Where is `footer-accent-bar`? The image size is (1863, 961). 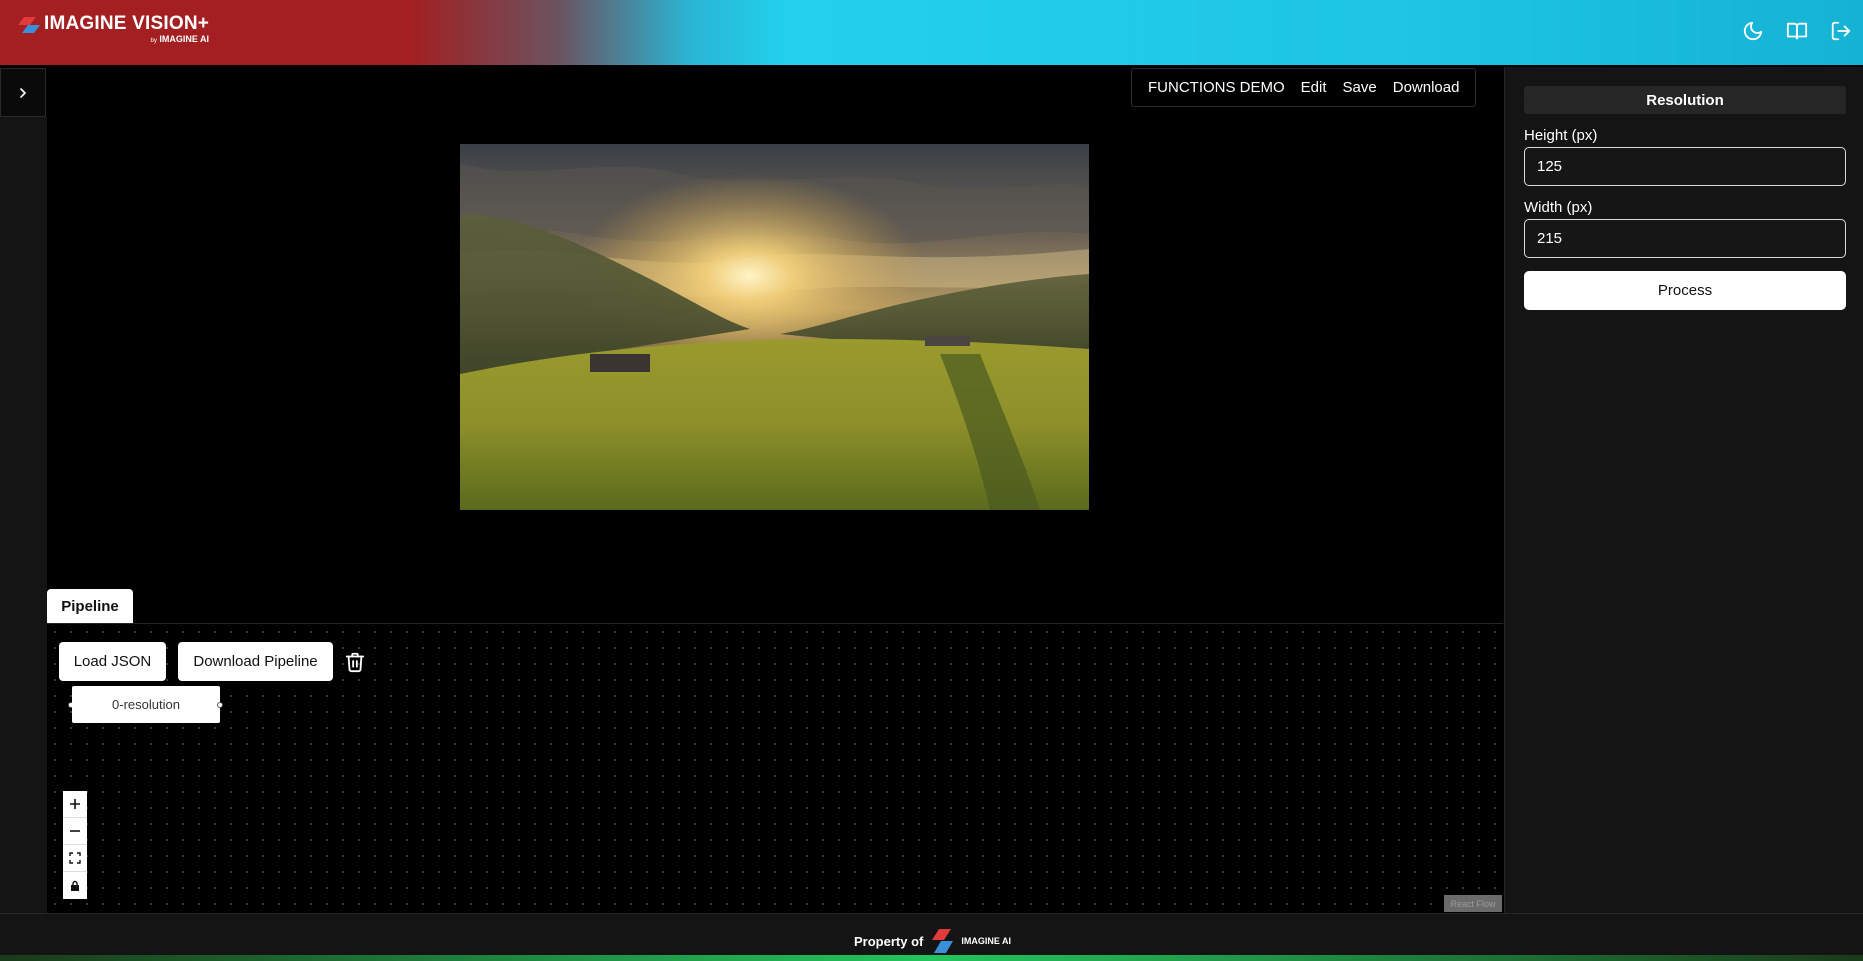
footer-accent-bar is located at coordinates (931, 958).